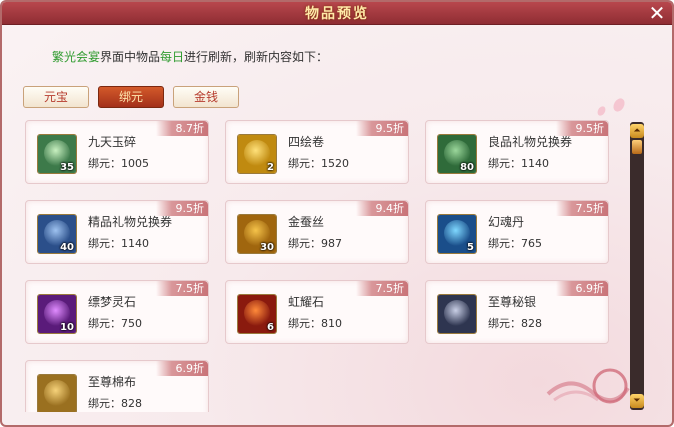  Describe the element at coordinates (637, 147) in the screenshot. I see `scroll-thumb` at that location.